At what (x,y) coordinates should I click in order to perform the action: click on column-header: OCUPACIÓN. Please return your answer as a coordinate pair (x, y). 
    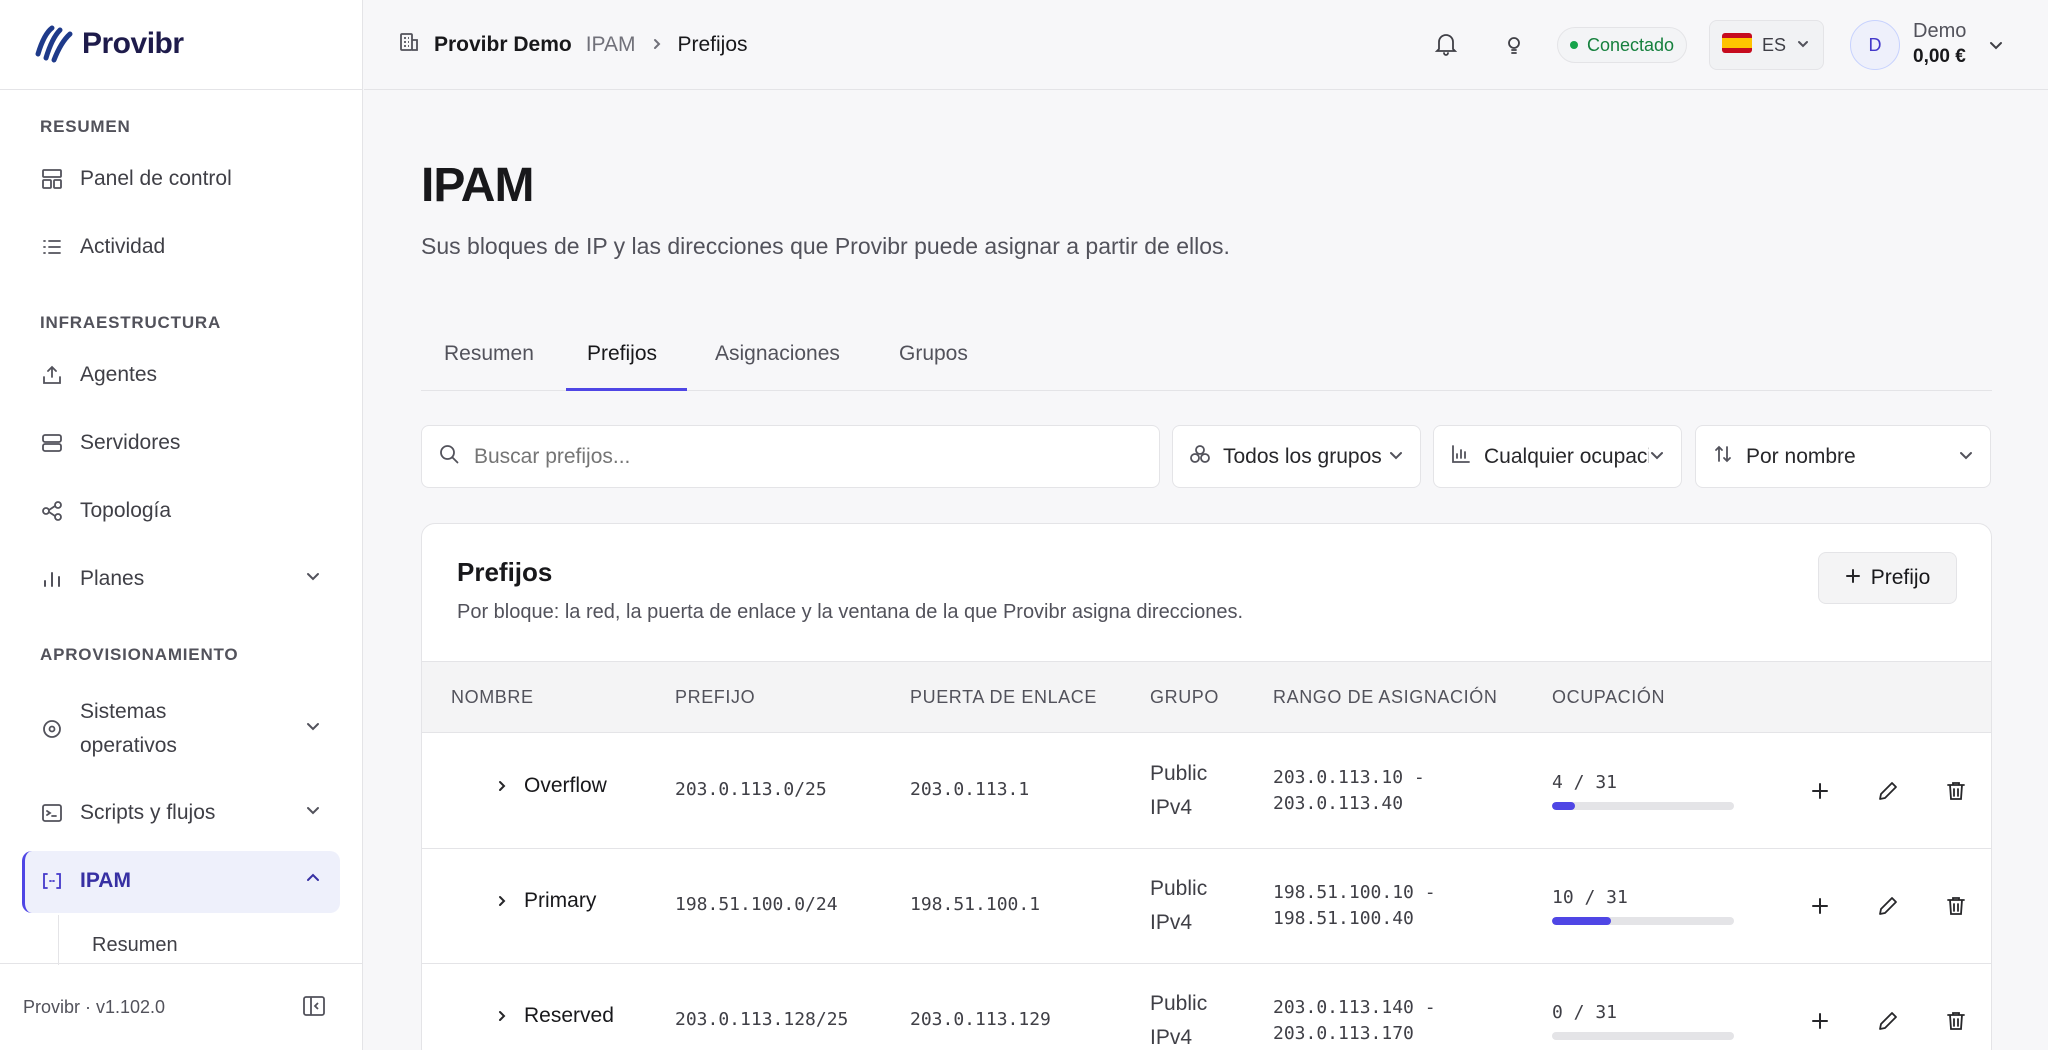
    Looking at the image, I should click on (1608, 697).